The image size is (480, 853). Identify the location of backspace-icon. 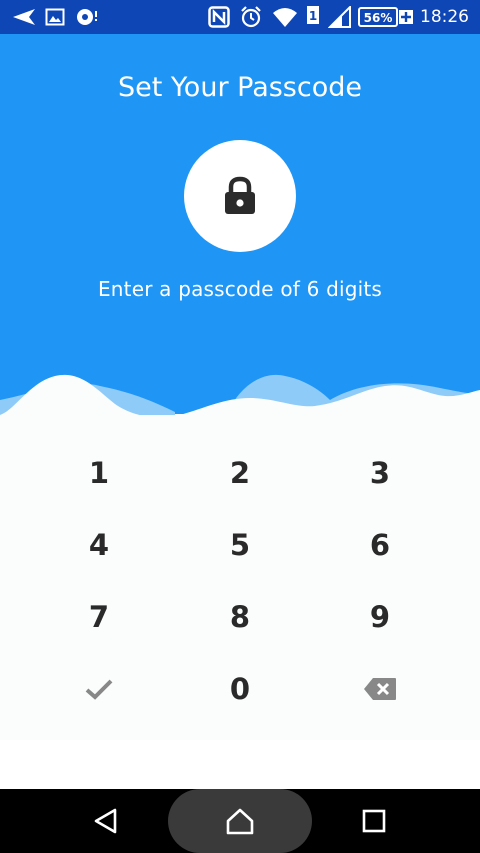
(380, 689).